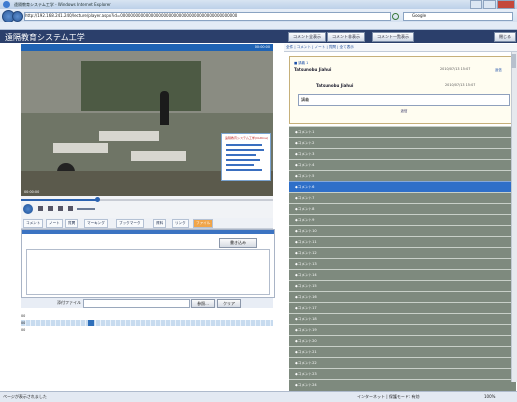 This screenshot has height=402, width=517. I want to click on ie-logo-icon, so click(6, 4).